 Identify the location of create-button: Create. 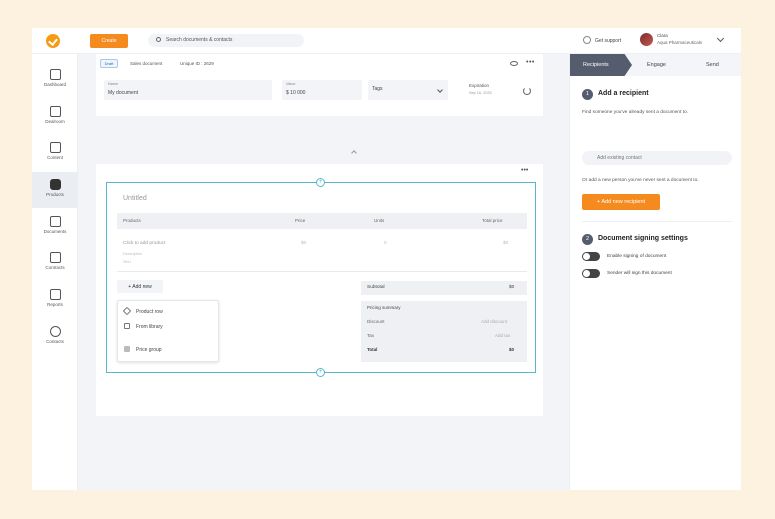
(109, 41).